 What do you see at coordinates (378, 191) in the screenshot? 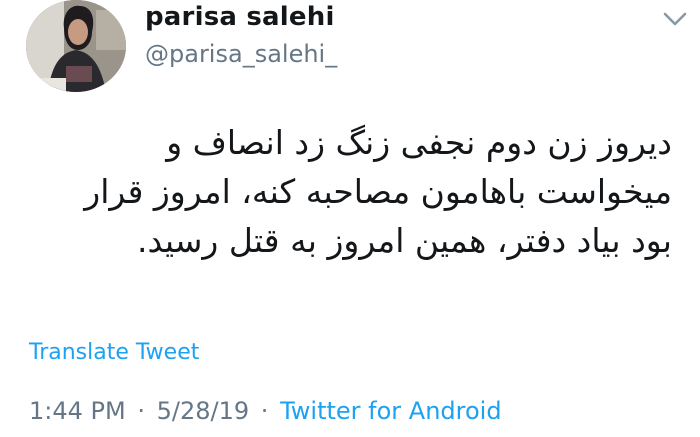
I see `tweet-text-line: میخواست باهامون مصاحبه کنه، امروز قرار` at bounding box center [378, 191].